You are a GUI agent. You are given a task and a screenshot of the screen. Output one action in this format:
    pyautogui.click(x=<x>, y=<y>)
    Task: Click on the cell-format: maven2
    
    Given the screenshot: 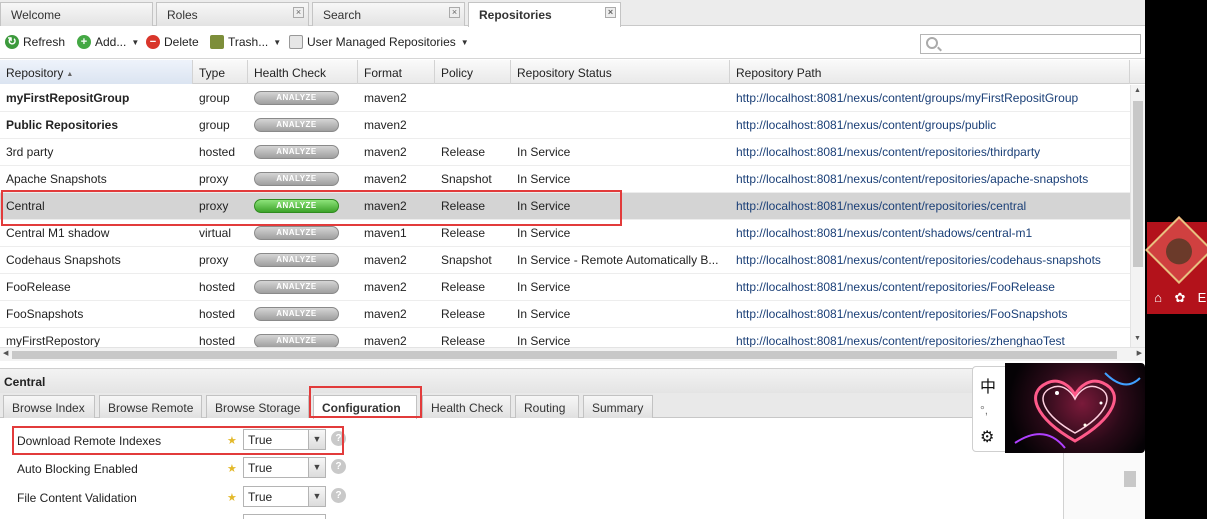 What is the action you would take?
    pyautogui.click(x=385, y=152)
    